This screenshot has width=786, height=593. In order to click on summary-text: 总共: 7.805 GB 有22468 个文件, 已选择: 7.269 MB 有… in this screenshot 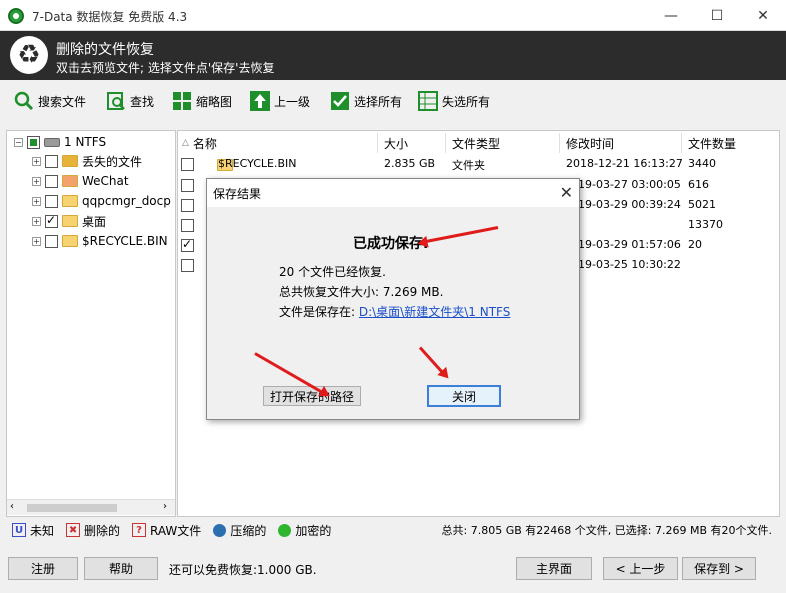, I will do `click(606, 530)`.